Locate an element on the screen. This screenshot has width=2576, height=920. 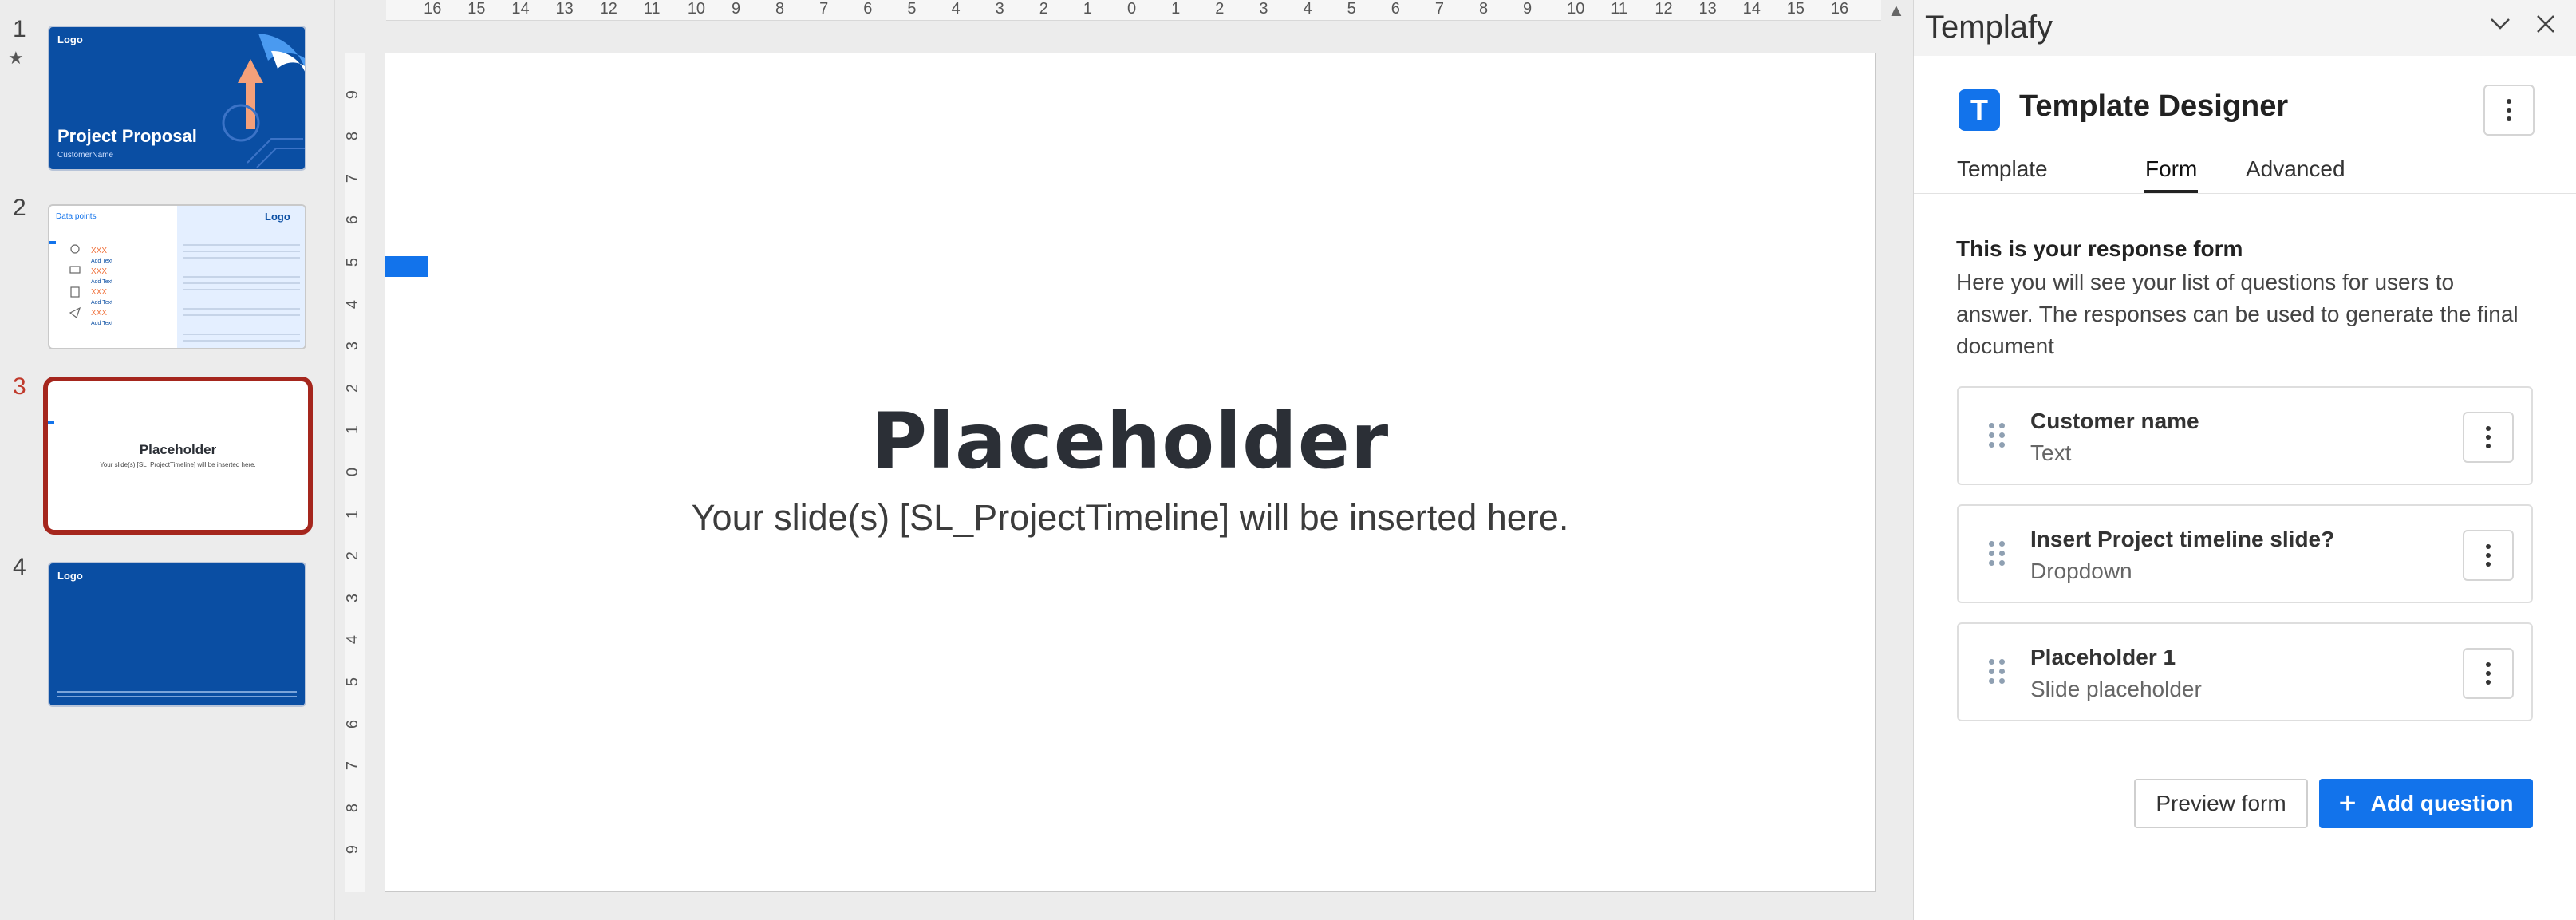
close-icon is located at coordinates (2546, 26).